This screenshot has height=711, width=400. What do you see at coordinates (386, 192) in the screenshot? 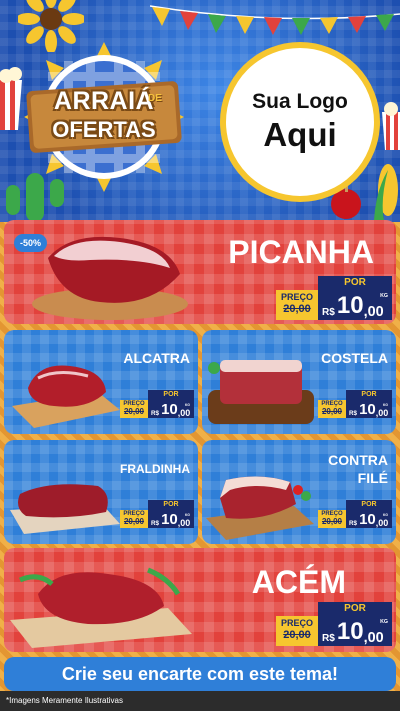
I see `corn-icon` at bounding box center [386, 192].